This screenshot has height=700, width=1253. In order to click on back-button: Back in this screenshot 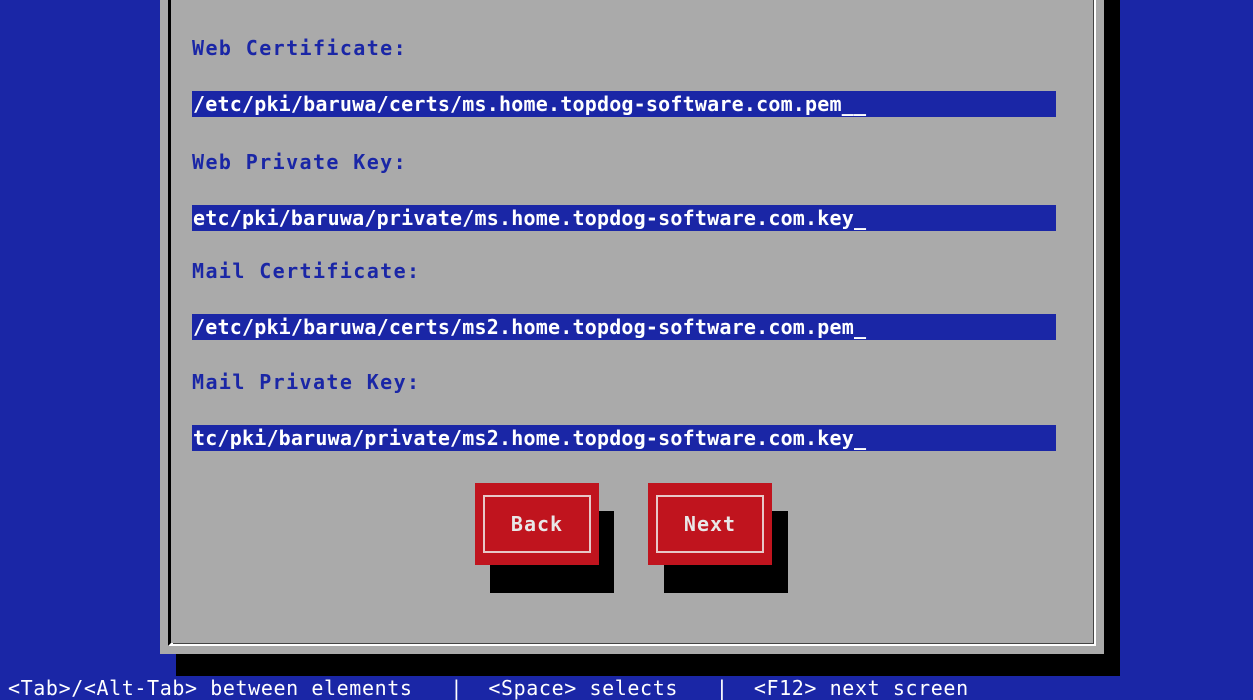, I will do `click(537, 524)`.